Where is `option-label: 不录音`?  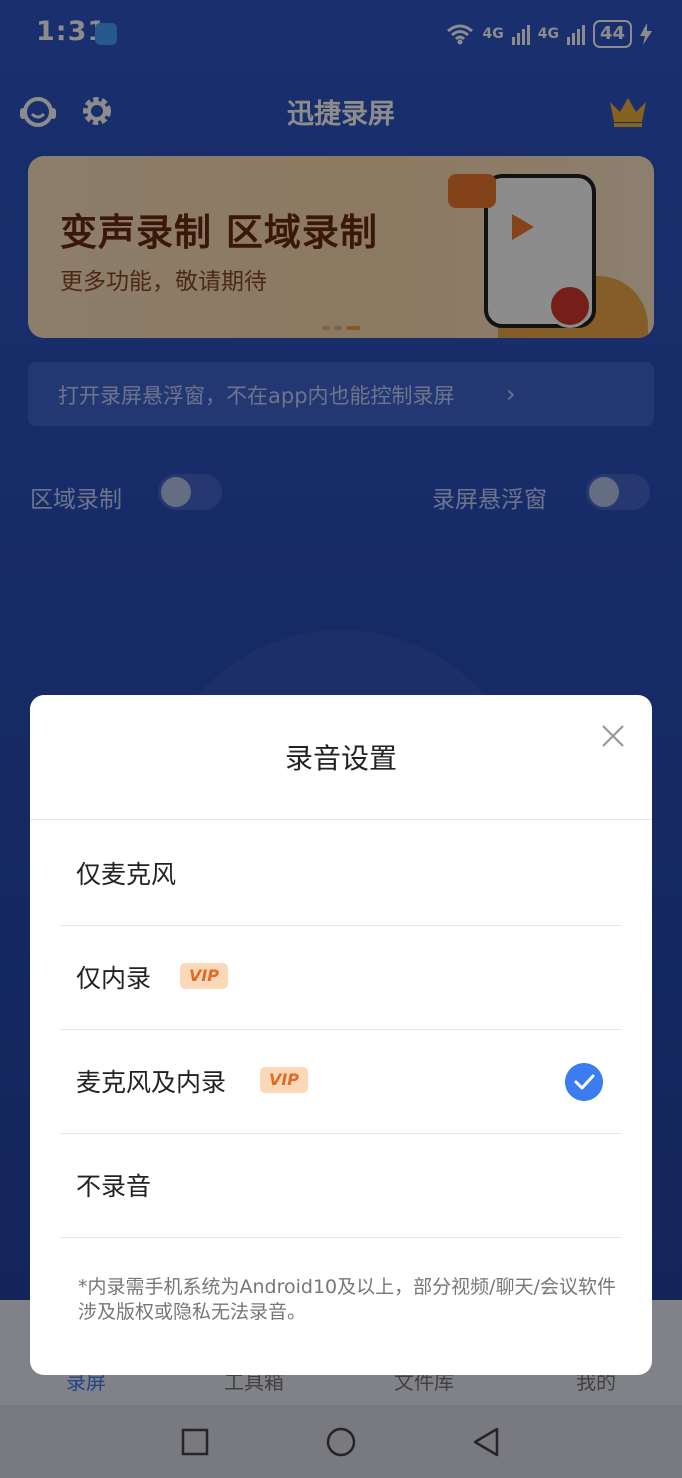 option-label: 不录音 is located at coordinates (114, 1186).